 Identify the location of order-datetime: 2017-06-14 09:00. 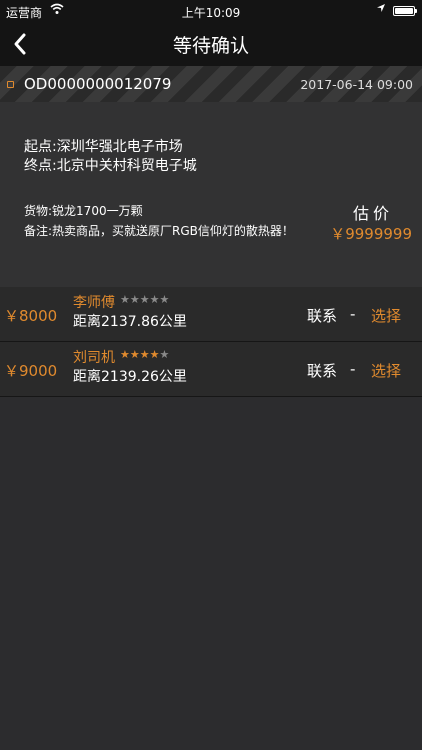
(356, 84).